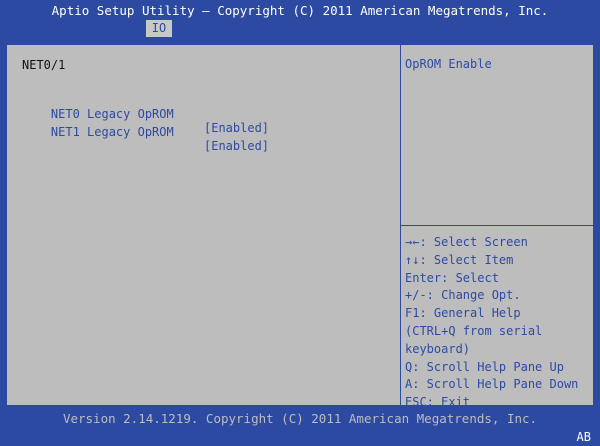 This screenshot has height=446, width=600. Describe the element at coordinates (44, 65) in the screenshot. I see `section-heading: NET0/1` at that location.